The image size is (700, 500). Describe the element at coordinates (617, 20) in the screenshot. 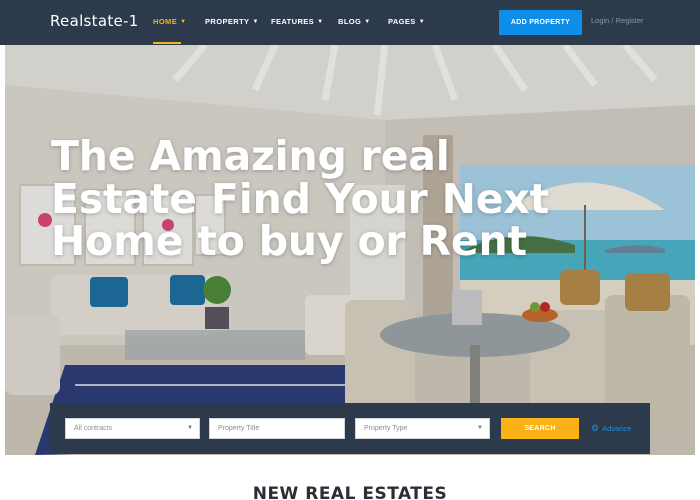

I see `login-register-link: Login / Register` at that location.